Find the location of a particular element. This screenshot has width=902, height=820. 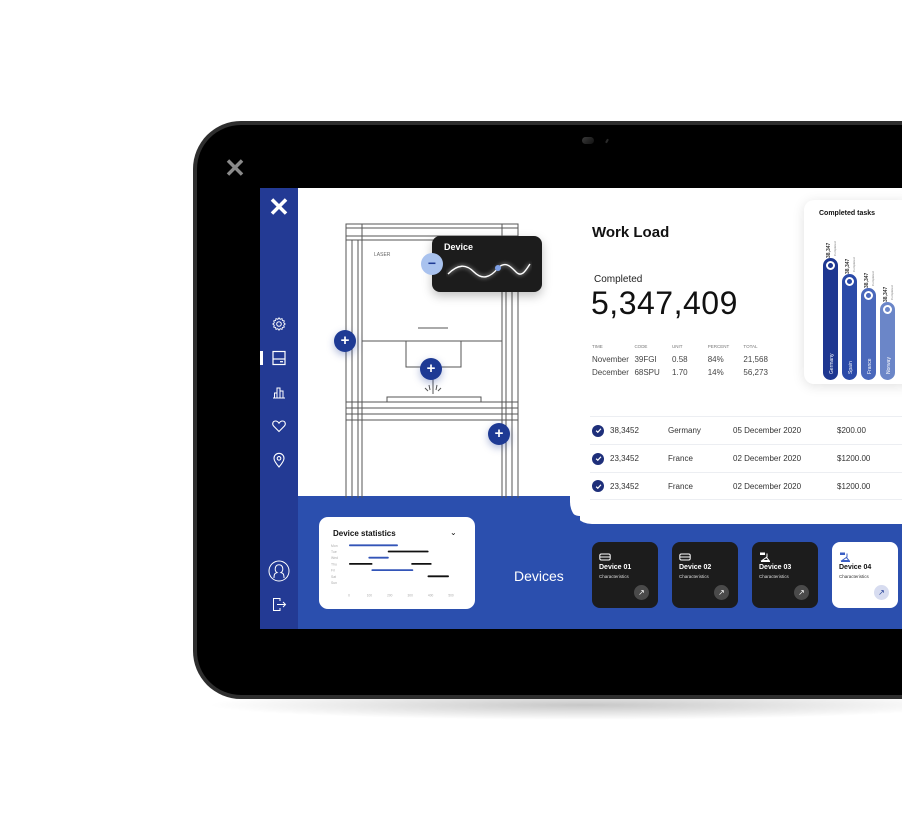

user-avatar-icon is located at coordinates (279, 571).